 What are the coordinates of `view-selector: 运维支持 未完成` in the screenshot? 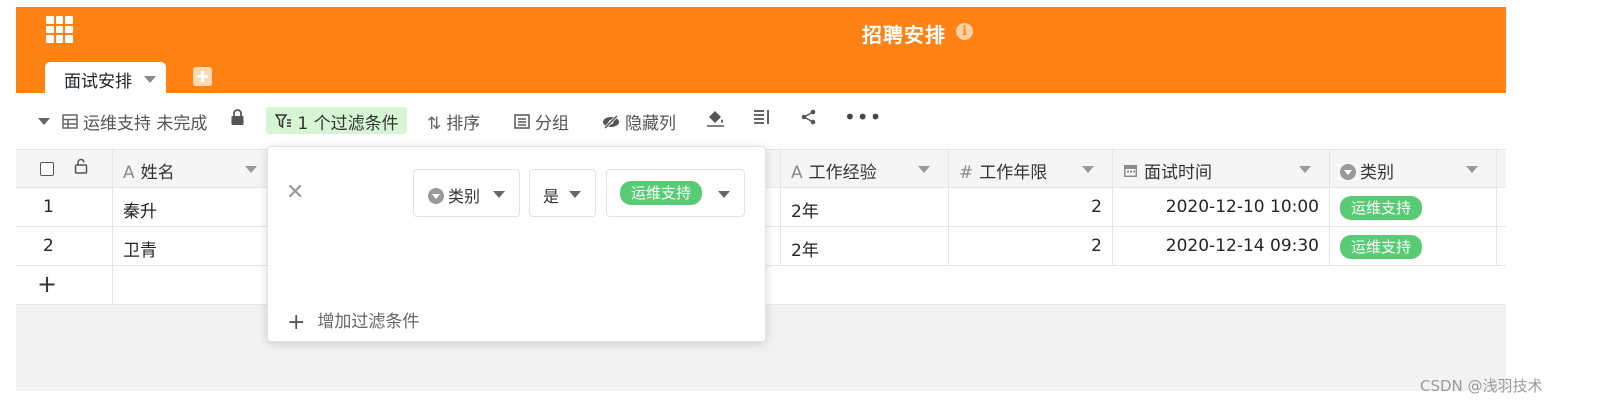 It's located at (134, 121).